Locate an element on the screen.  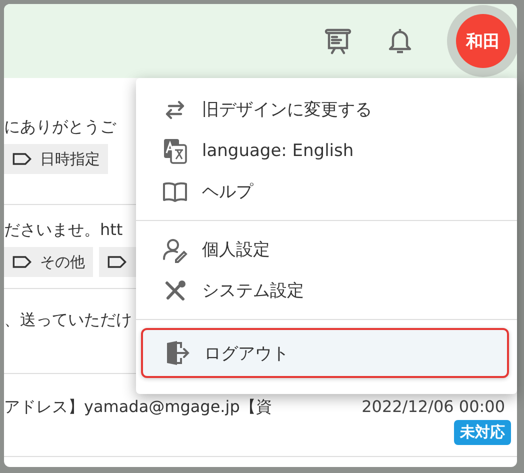
message-preview: アドレス】yamada@mgage.jp【資 is located at coordinates (138, 407).